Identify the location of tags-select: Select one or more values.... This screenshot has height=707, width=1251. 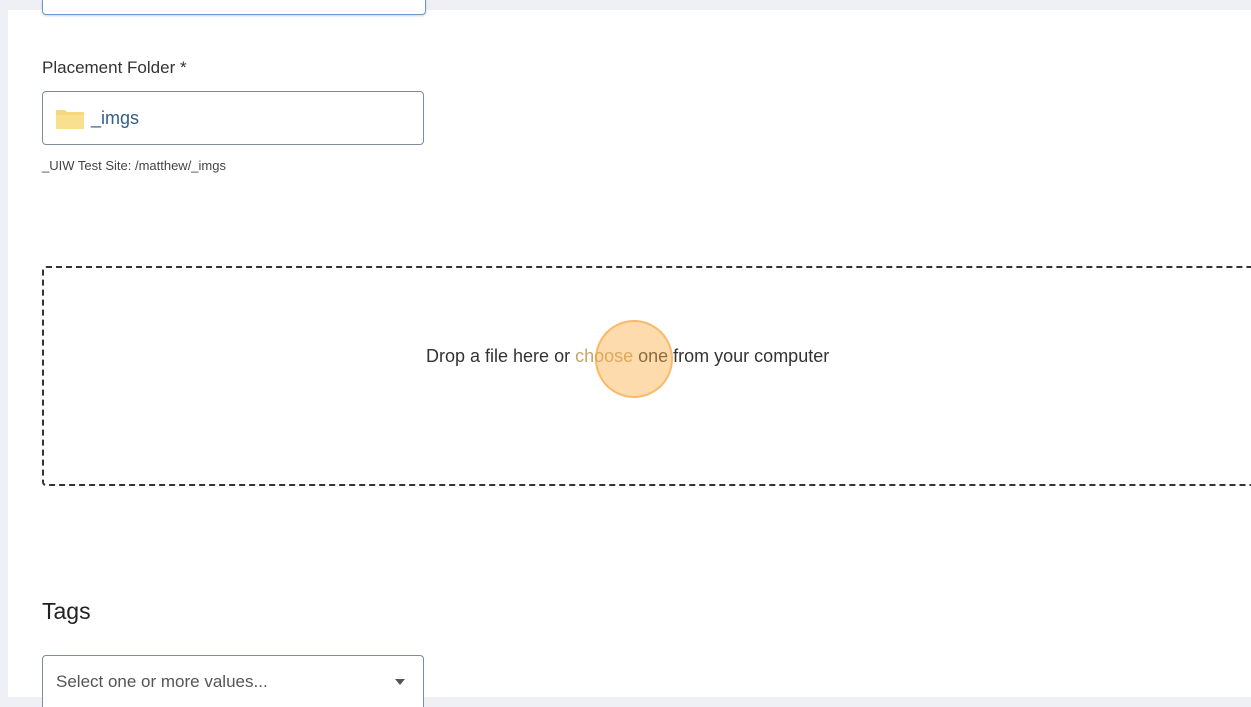
(233, 681).